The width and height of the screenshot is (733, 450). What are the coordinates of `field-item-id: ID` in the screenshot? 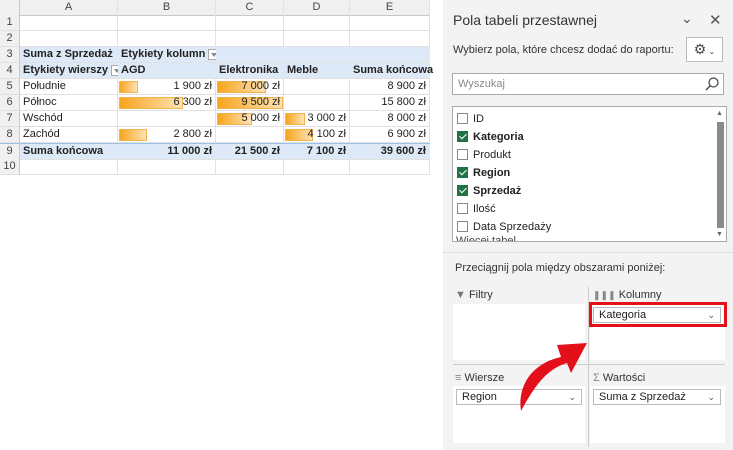 It's located at (583, 119).